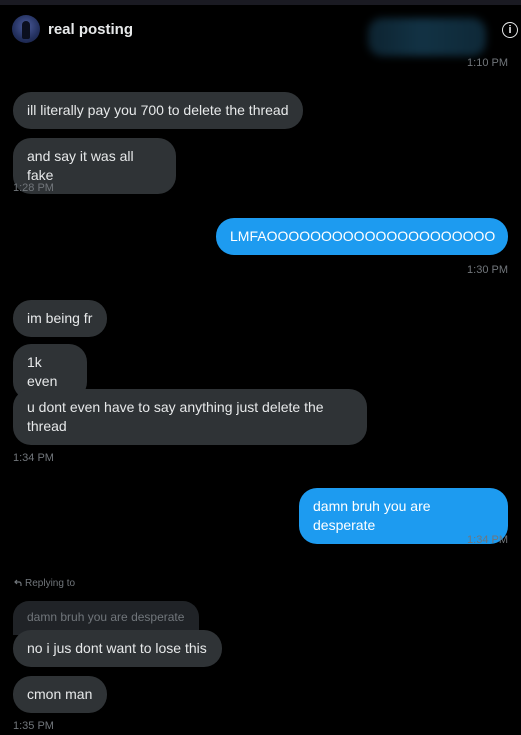 This screenshot has height=735, width=521. I want to click on timestamp: 1:10 PM, so click(487, 63).